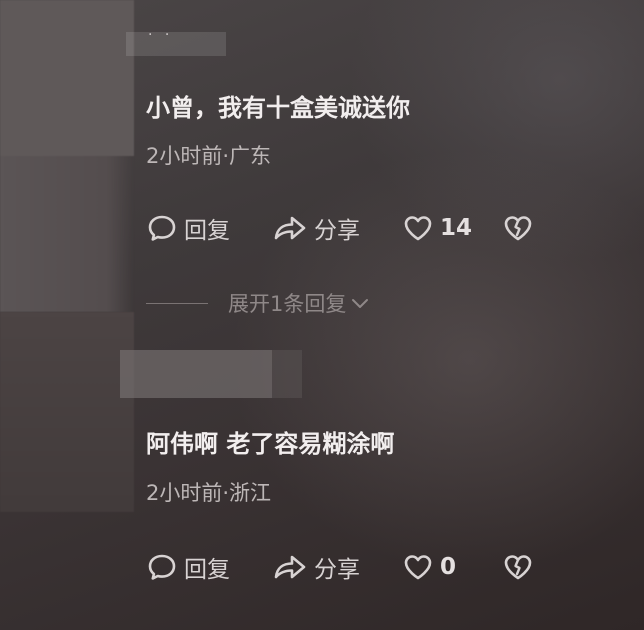 This screenshot has height=630, width=644. Describe the element at coordinates (209, 156) in the screenshot. I see `comment-meta: 2小时前·广东` at that location.